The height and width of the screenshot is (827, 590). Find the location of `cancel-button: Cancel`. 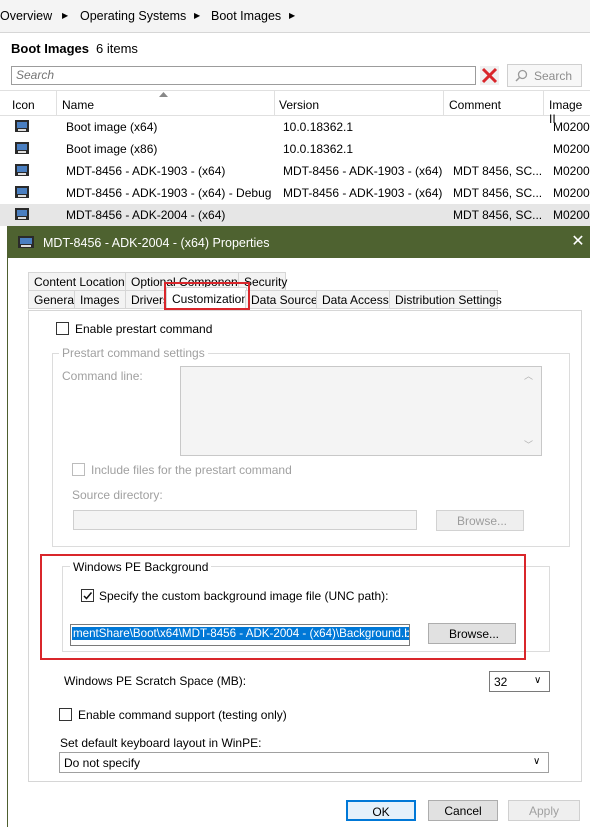

cancel-button: Cancel is located at coordinates (463, 810).